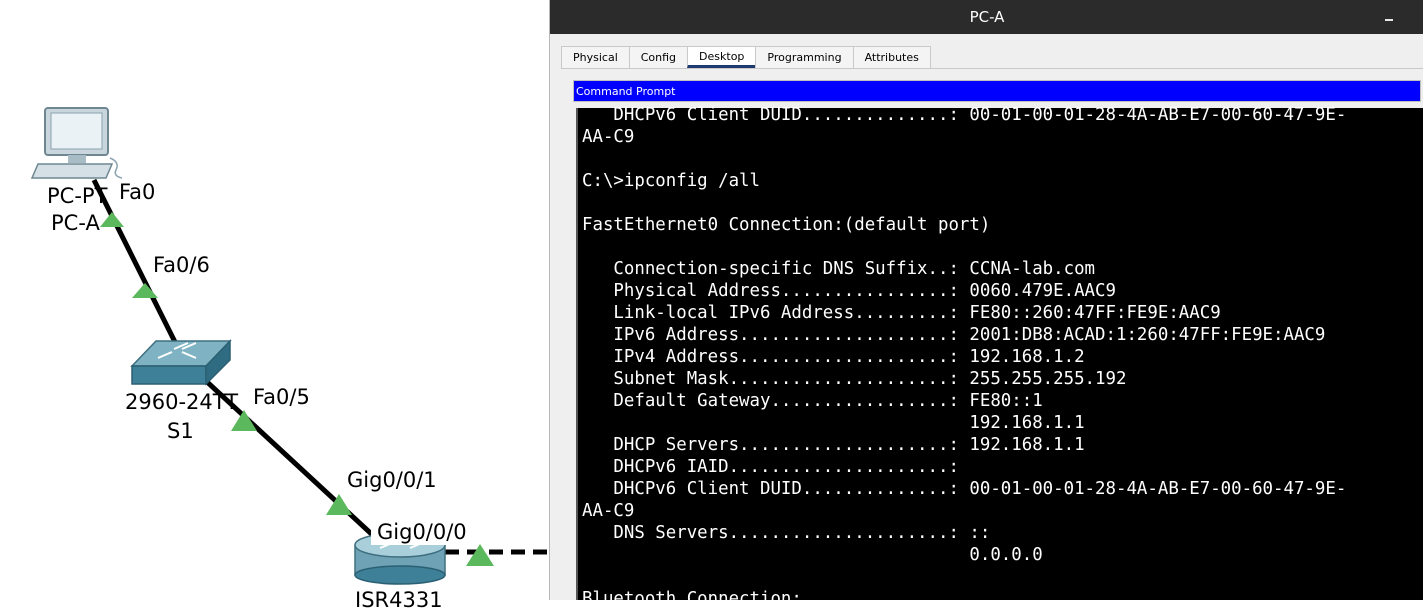  I want to click on tab-divider, so click(992, 68).